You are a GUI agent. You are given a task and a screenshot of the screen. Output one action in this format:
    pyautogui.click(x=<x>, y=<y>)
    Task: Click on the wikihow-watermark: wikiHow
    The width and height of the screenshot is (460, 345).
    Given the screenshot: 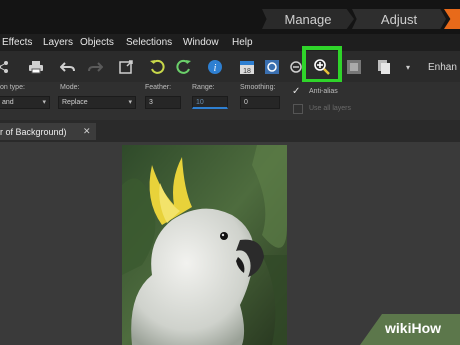 What is the action you would take?
    pyautogui.click(x=413, y=328)
    